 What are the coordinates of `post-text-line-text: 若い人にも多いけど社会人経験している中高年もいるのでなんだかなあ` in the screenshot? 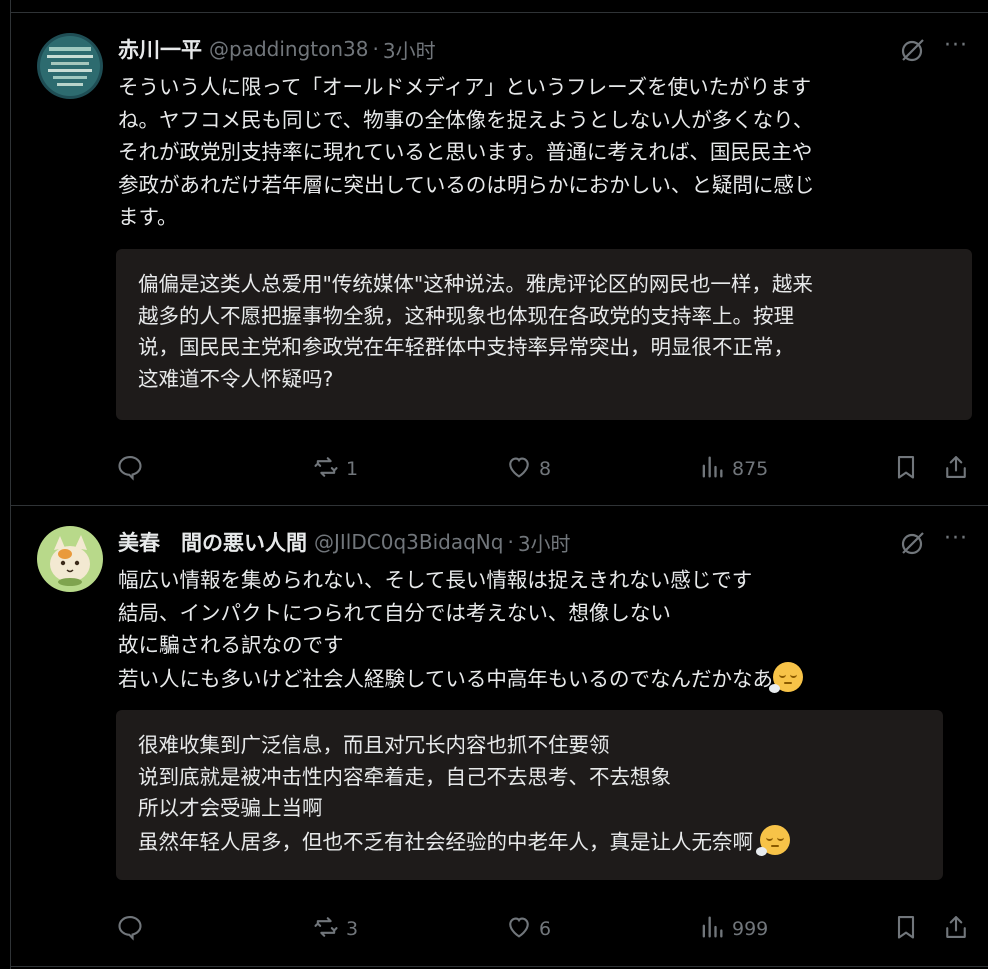 It's located at (445, 678).